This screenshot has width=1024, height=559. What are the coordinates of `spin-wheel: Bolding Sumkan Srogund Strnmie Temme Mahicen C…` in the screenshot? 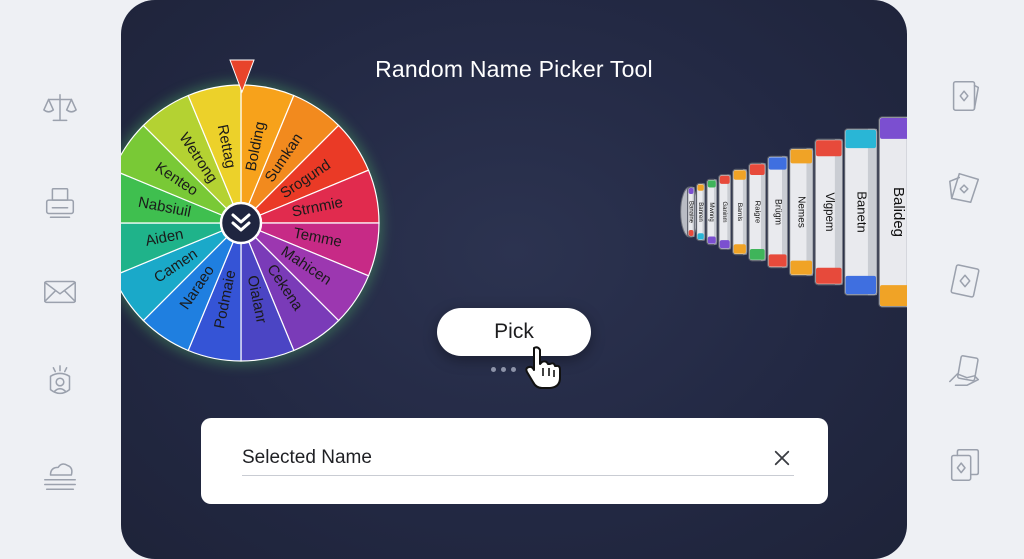 It's located at (252, 212).